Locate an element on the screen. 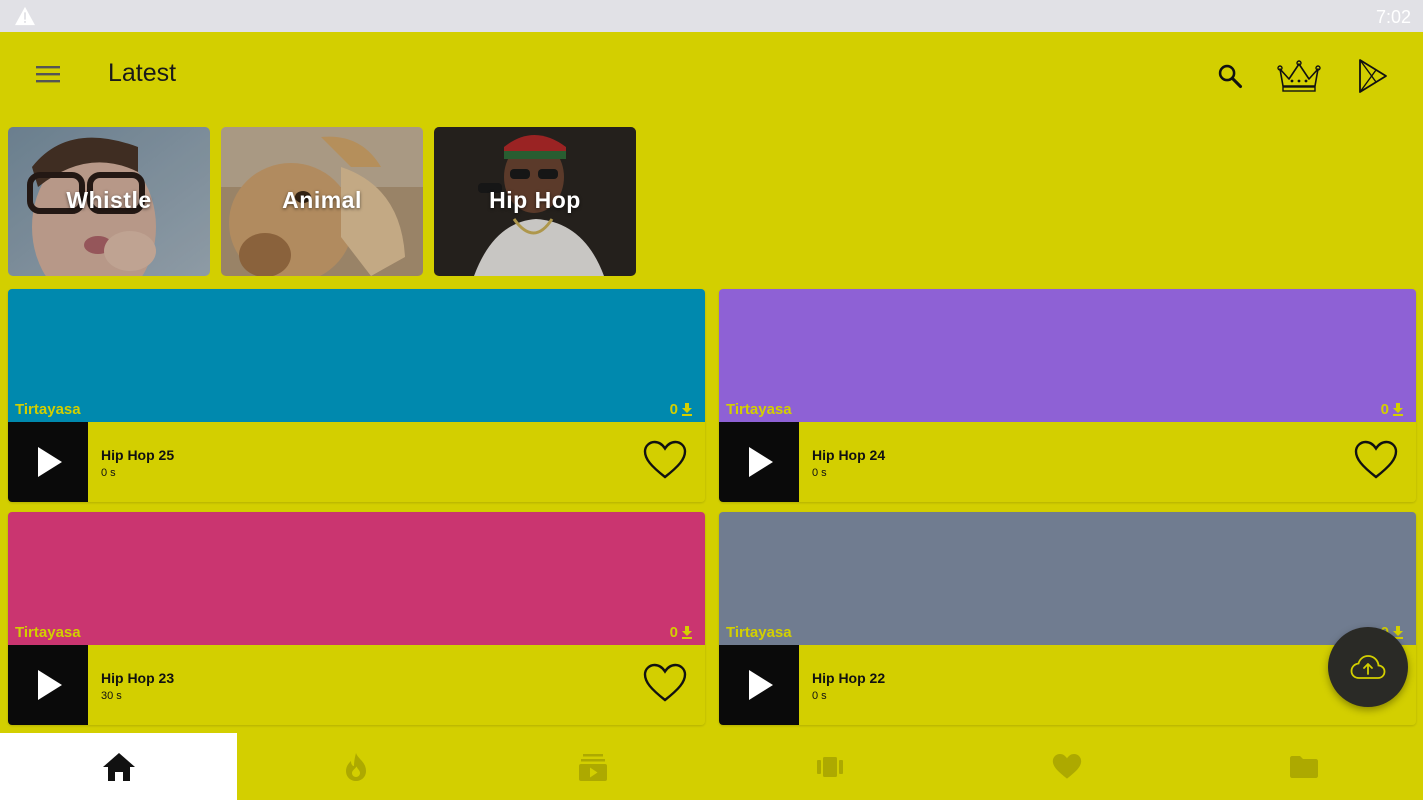 The image size is (1423, 800). search-icon is located at coordinates (1230, 76).